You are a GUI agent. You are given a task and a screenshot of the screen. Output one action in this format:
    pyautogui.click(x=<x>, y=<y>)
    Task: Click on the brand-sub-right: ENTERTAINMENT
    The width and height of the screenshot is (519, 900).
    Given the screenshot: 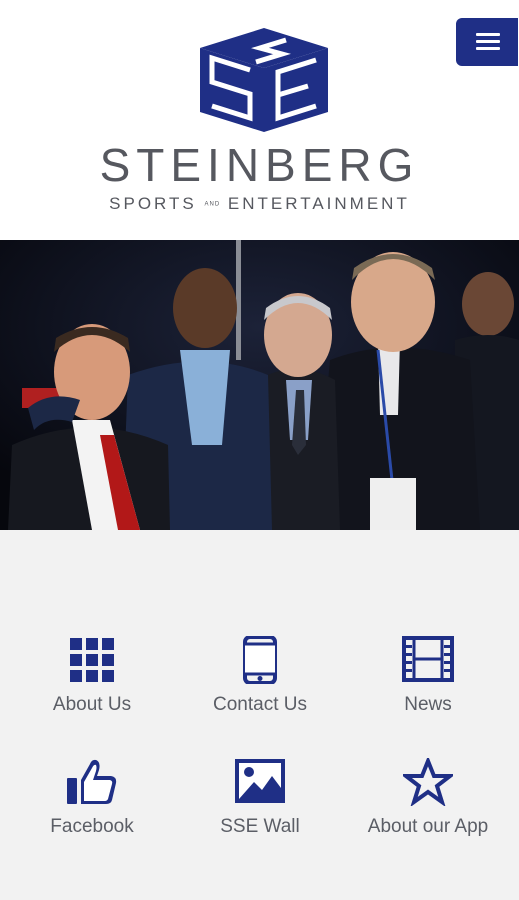 What is the action you would take?
    pyautogui.click(x=318, y=203)
    